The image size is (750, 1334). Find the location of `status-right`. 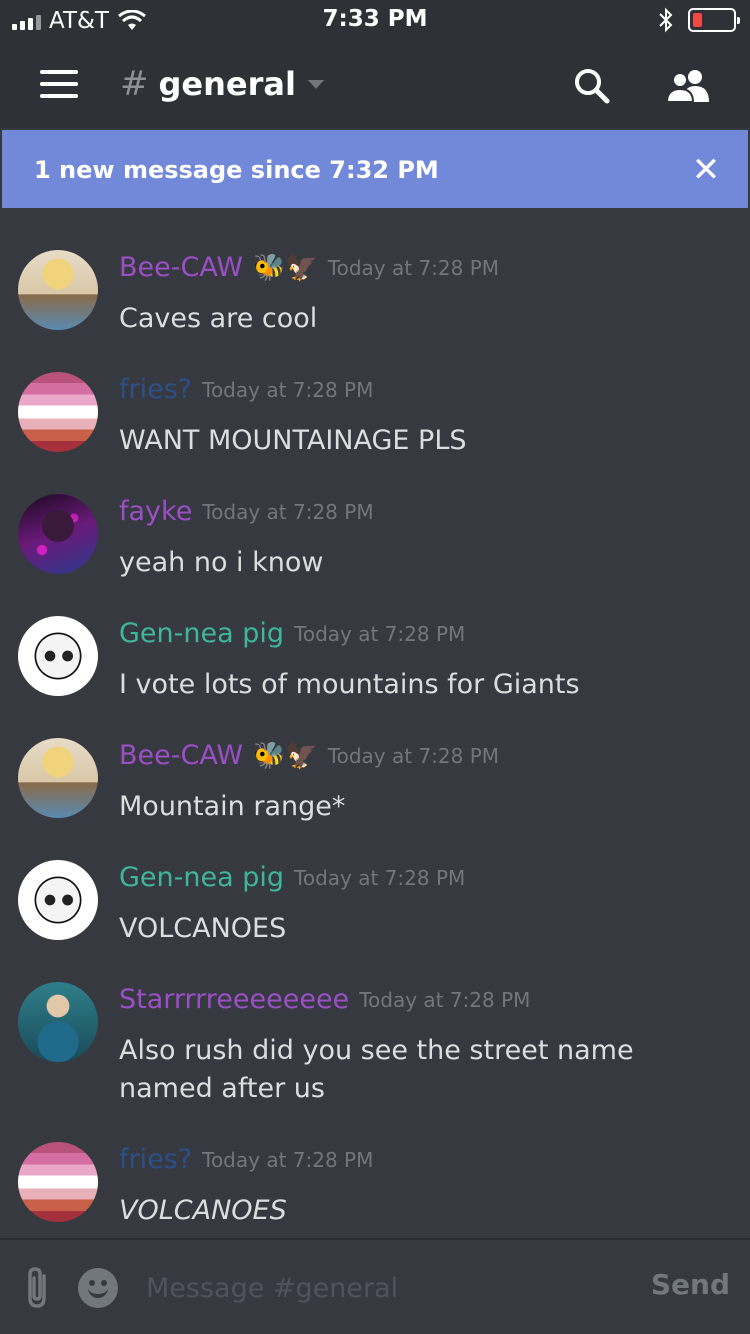

status-right is located at coordinates (699, 20).